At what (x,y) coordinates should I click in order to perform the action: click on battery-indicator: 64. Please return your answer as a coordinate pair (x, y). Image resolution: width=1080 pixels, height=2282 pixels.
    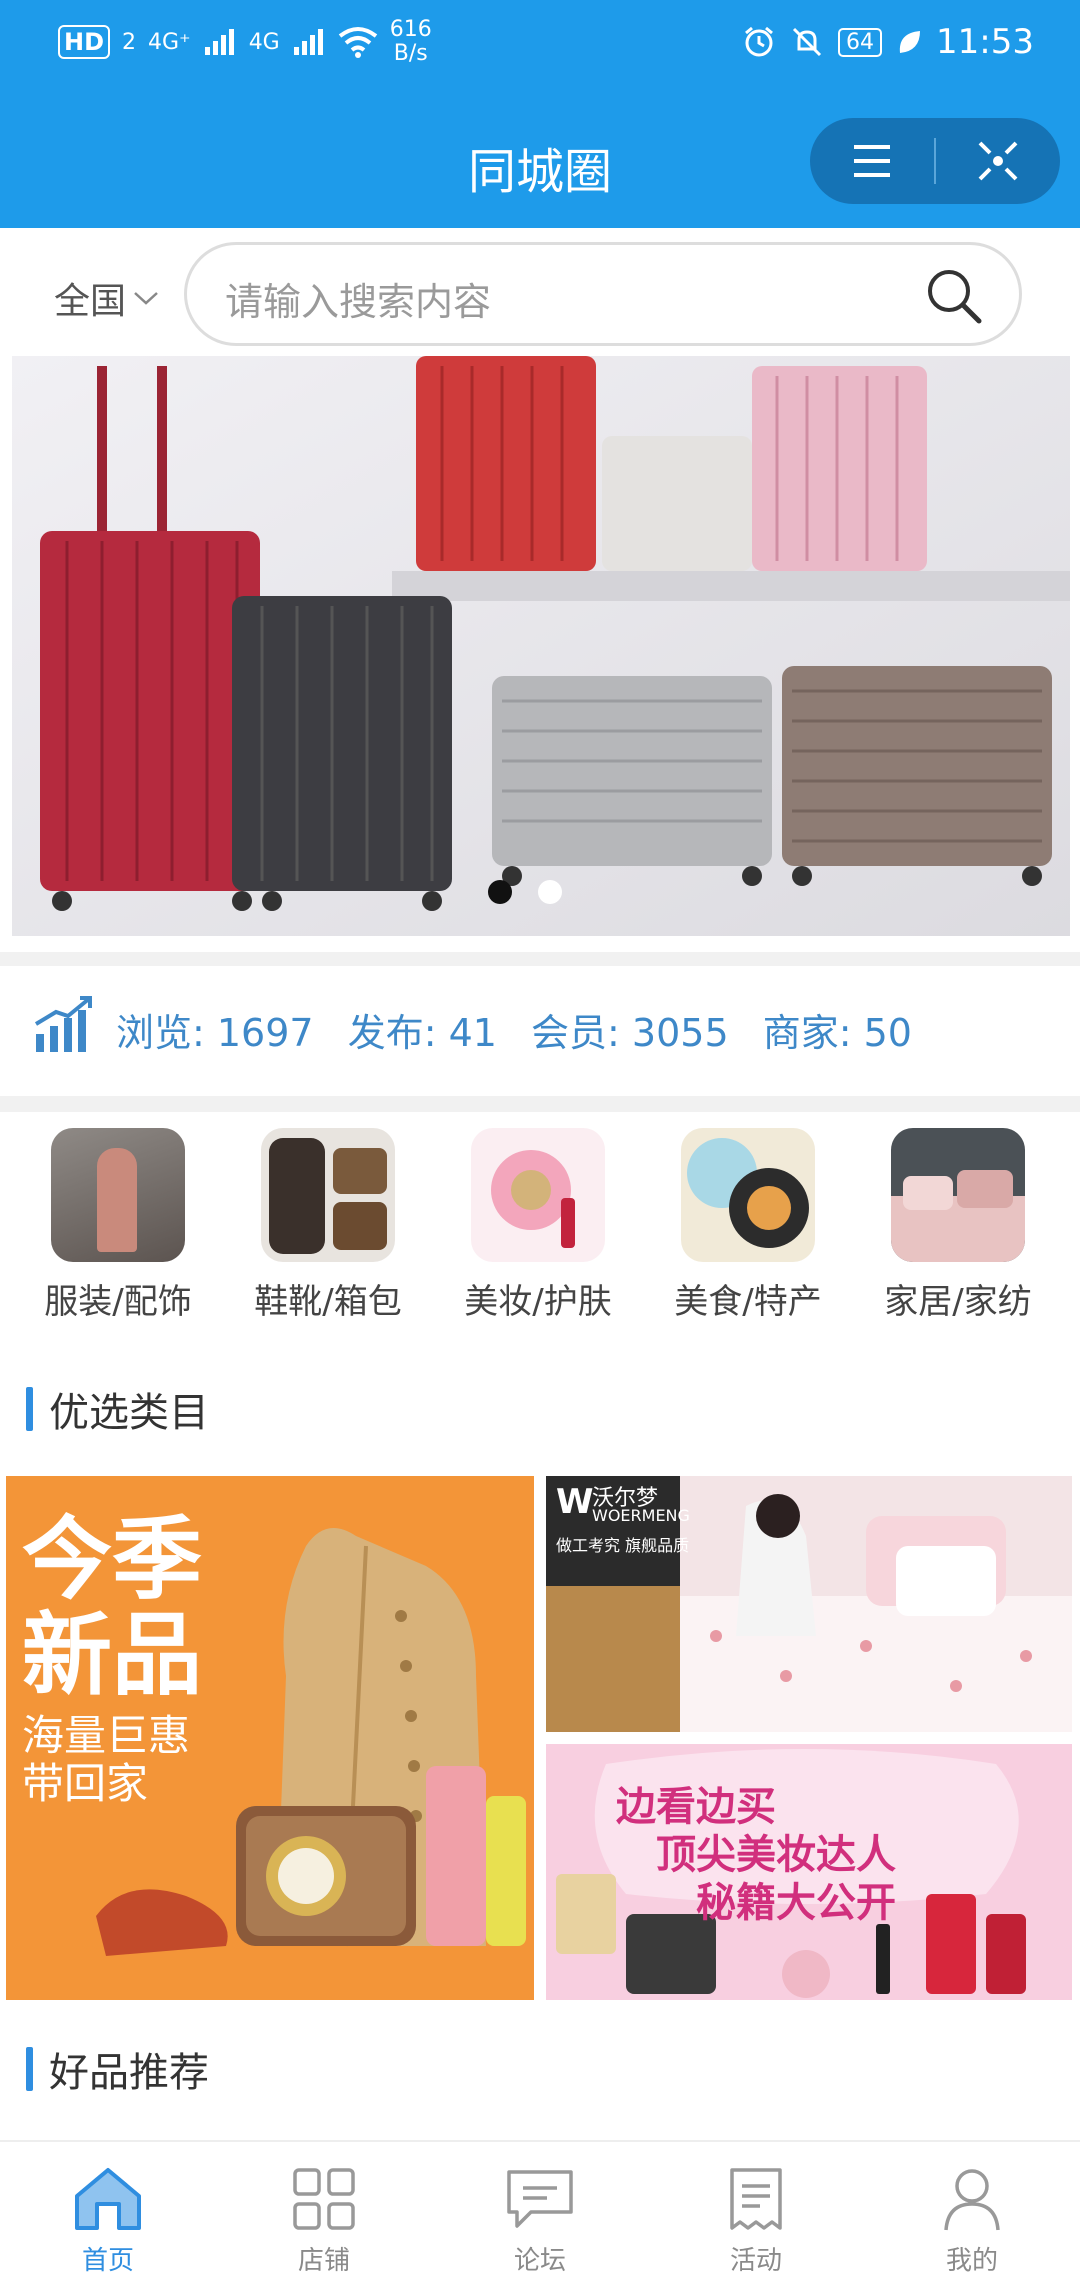
    Looking at the image, I should click on (860, 42).